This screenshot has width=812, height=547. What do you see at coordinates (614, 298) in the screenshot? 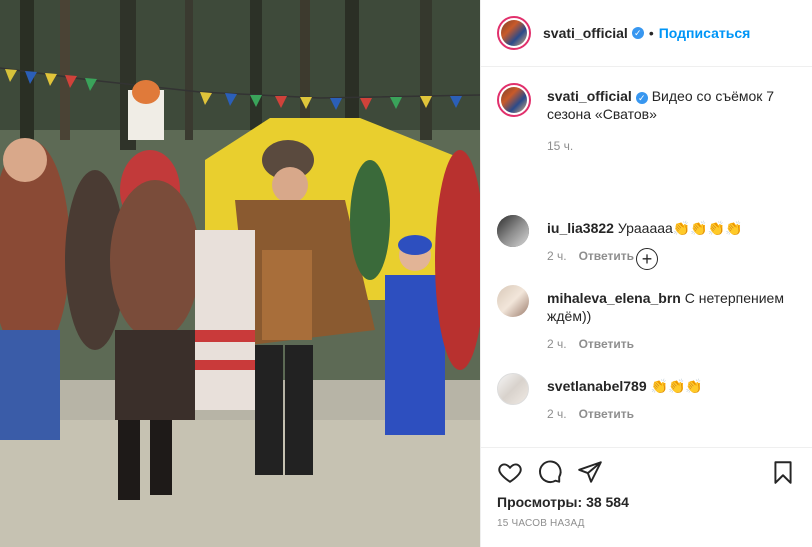
I see `comment-username: mihaleva_elena_brn` at bounding box center [614, 298].